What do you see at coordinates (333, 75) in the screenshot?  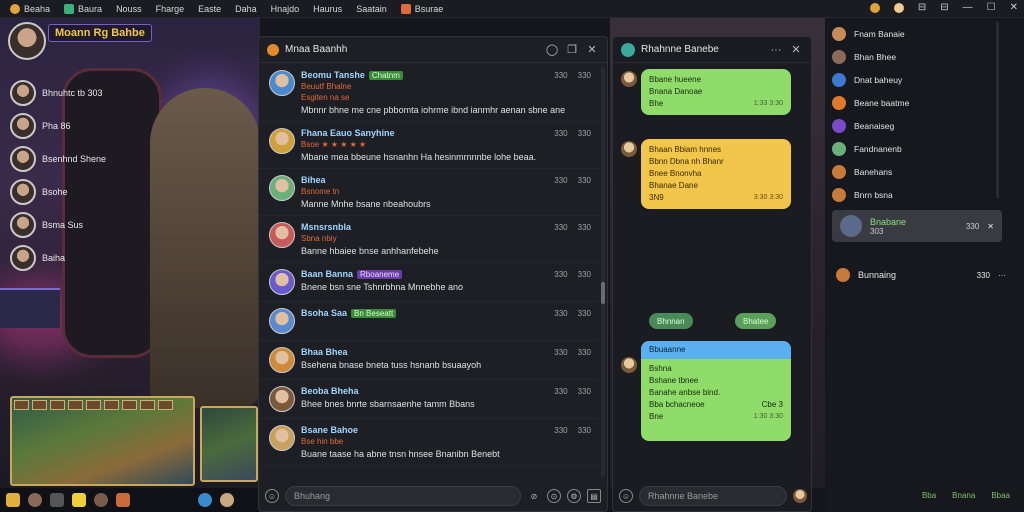 I see `username: Beomu Tanshe` at bounding box center [333, 75].